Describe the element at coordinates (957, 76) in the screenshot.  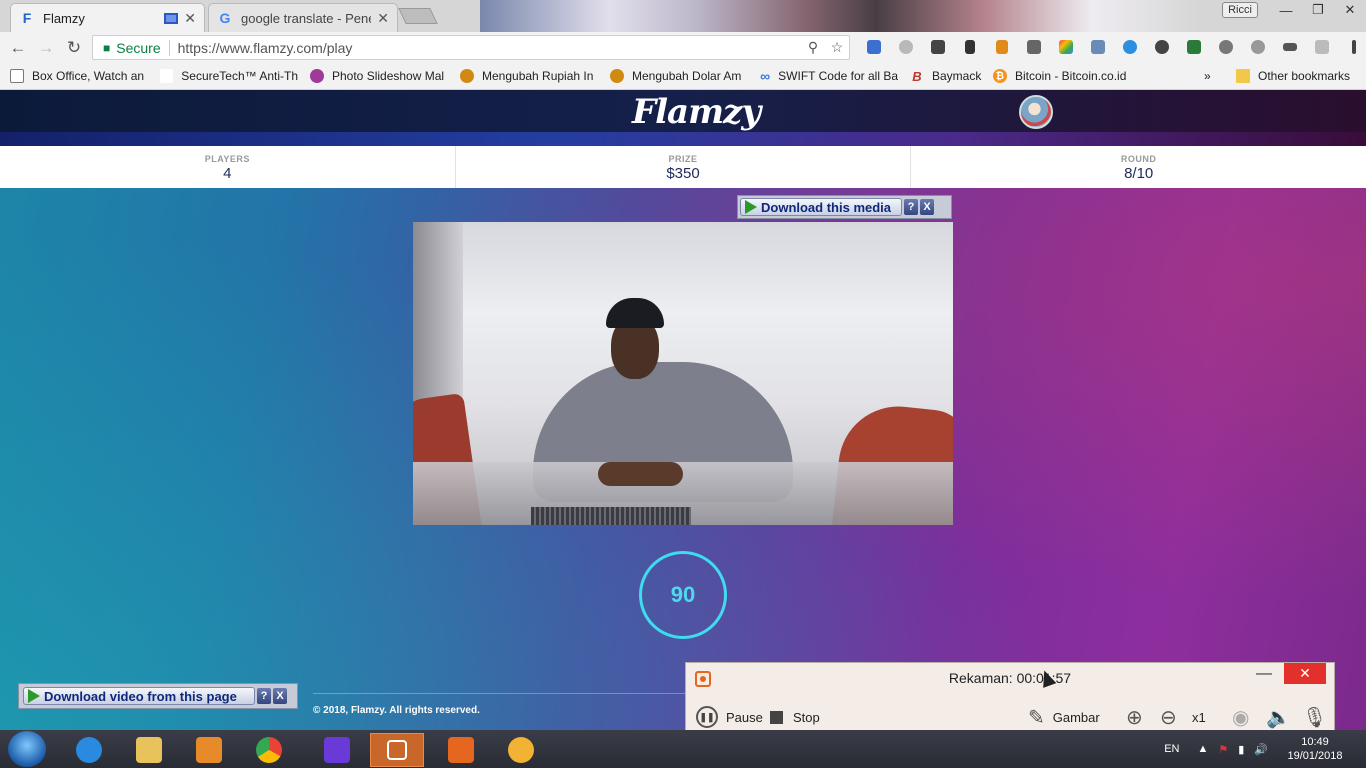
I see `bookmark-label: Baymack` at that location.